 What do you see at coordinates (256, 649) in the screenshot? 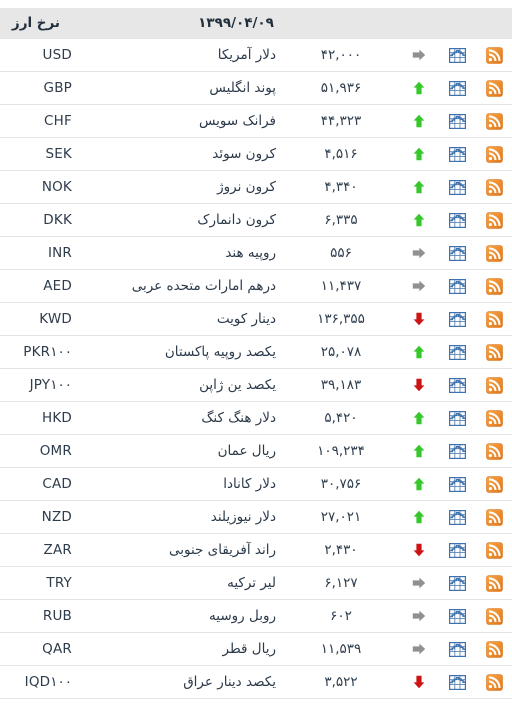
I see `table-row: ۱۱,۵۳۹ ریال قطر QAR` at bounding box center [256, 649].